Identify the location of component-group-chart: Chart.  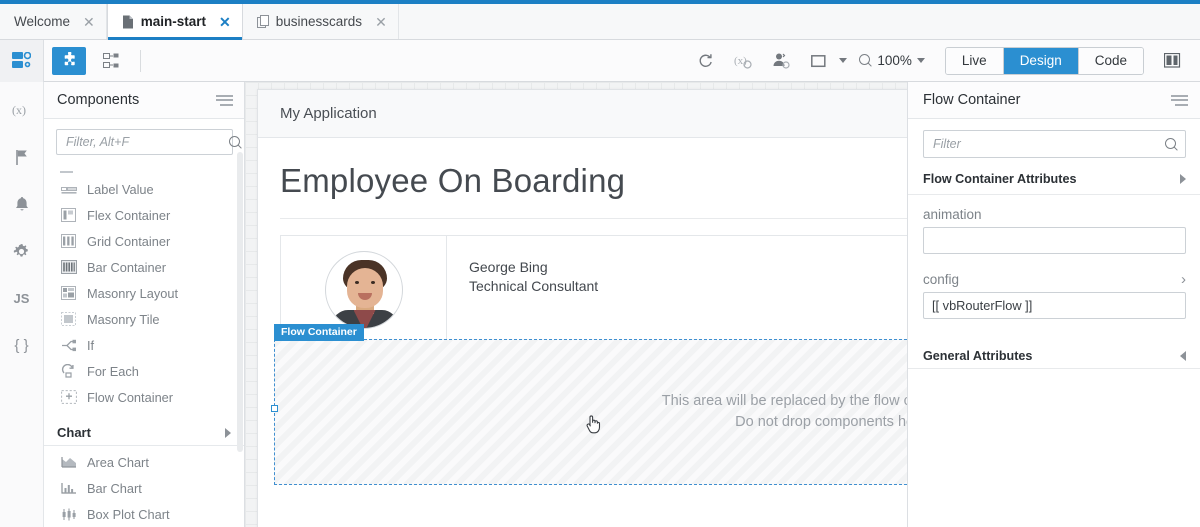
(144, 433).